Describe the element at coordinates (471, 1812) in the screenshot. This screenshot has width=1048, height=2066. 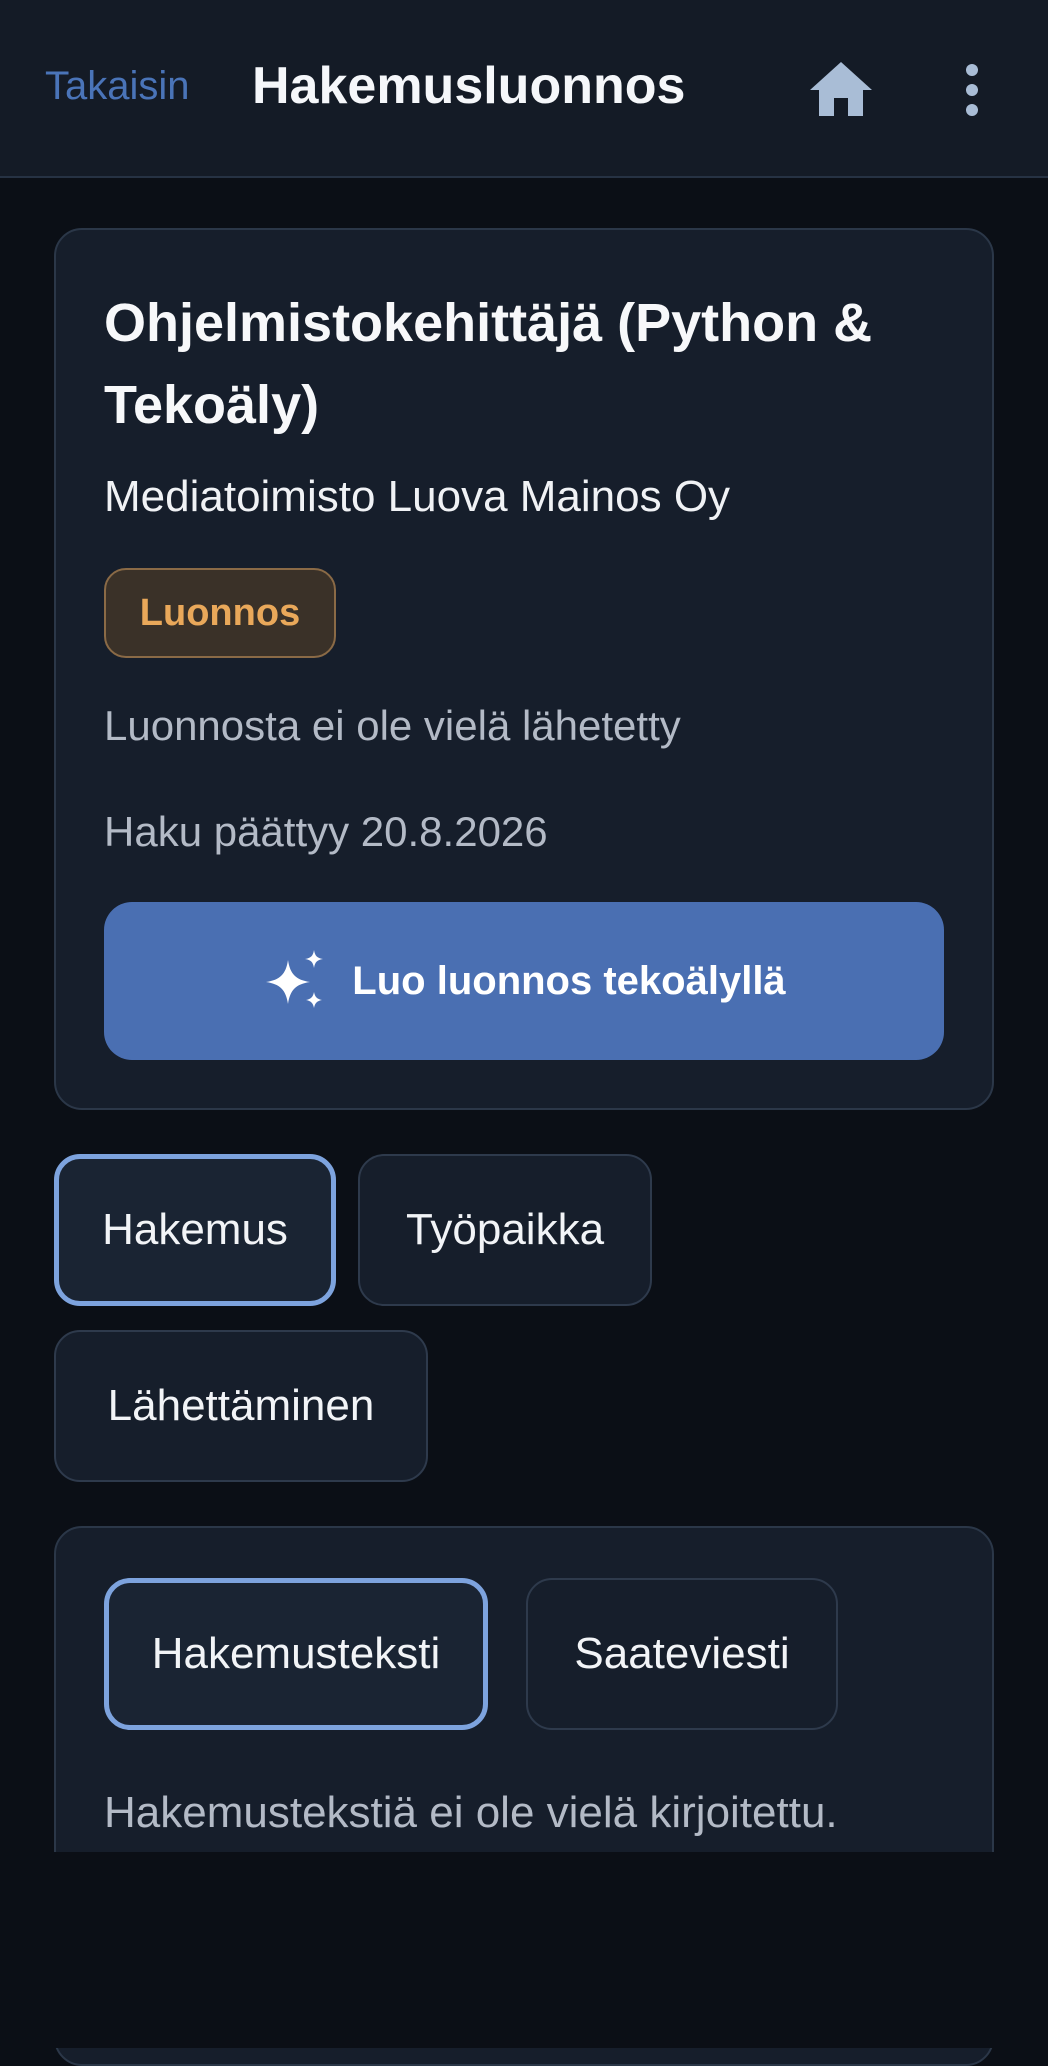
I see `empty-state-text: Hakemustekstiä ei ole vielä kirjoitettu.` at that location.